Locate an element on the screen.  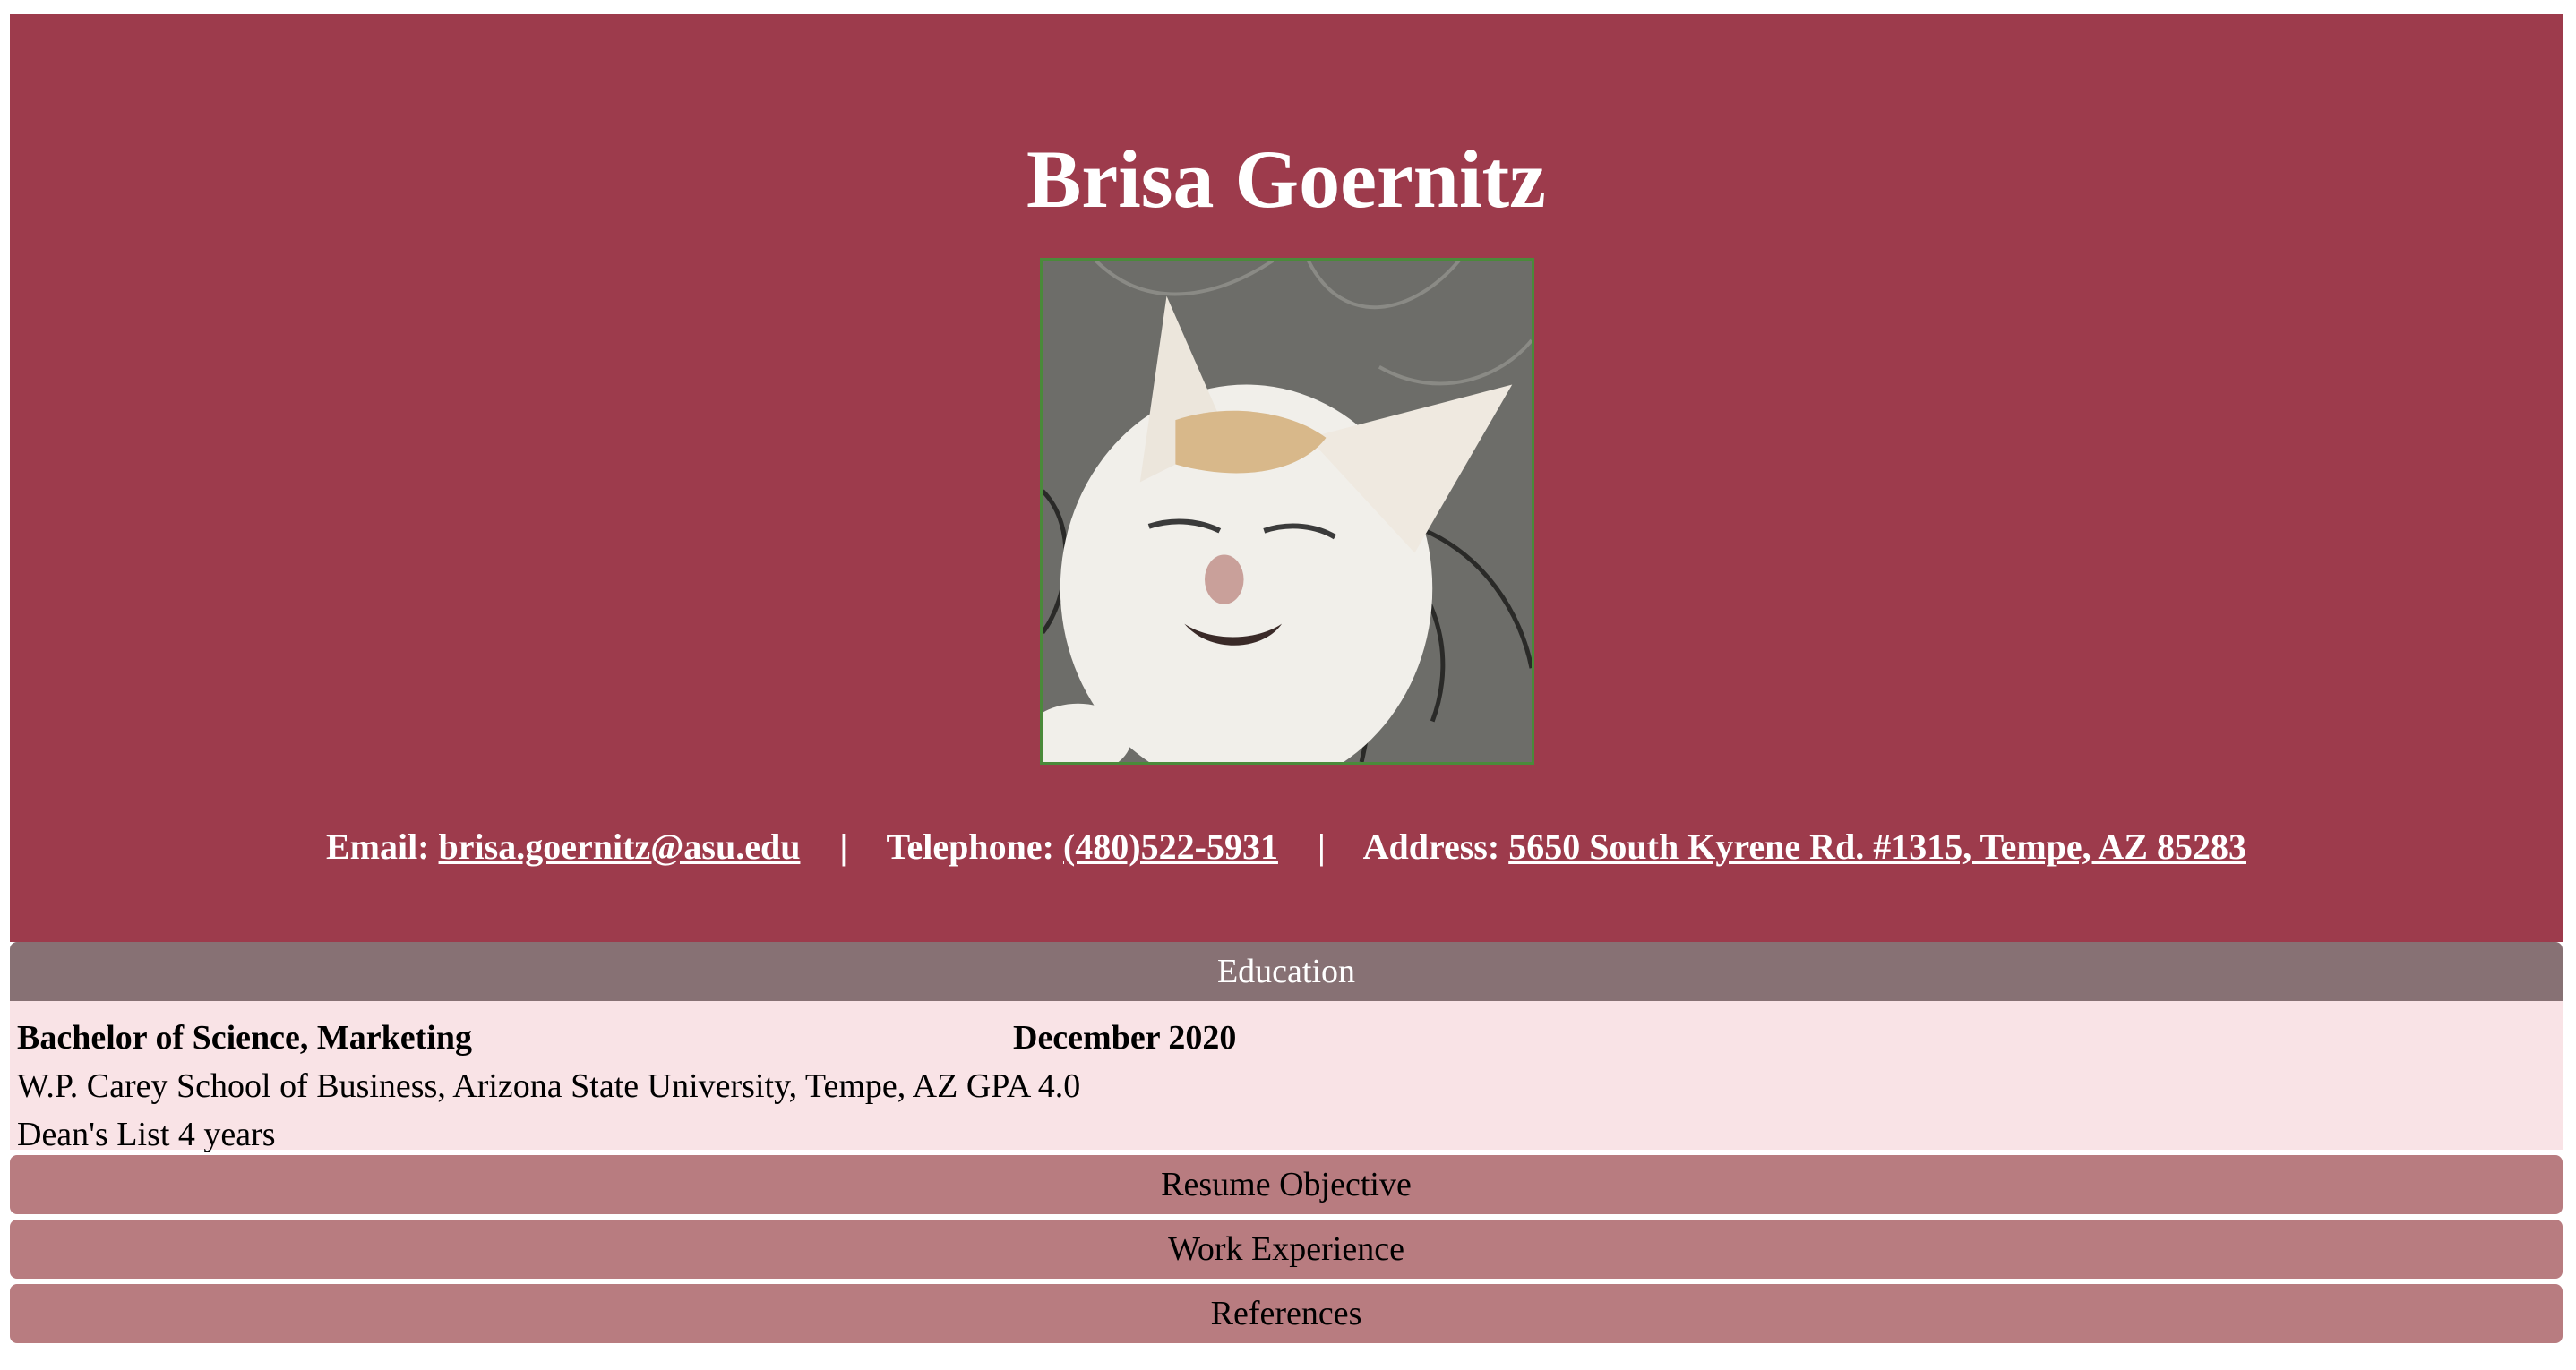
work-experience-section-button: Work Experience is located at coordinates (1286, 1250).